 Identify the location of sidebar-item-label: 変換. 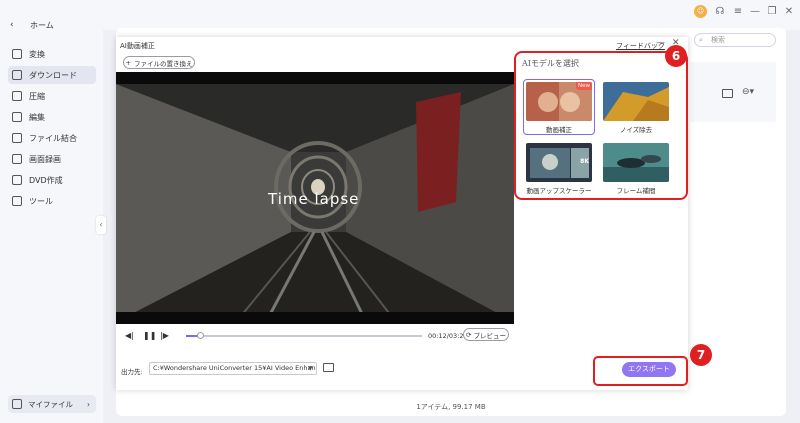
(37, 54).